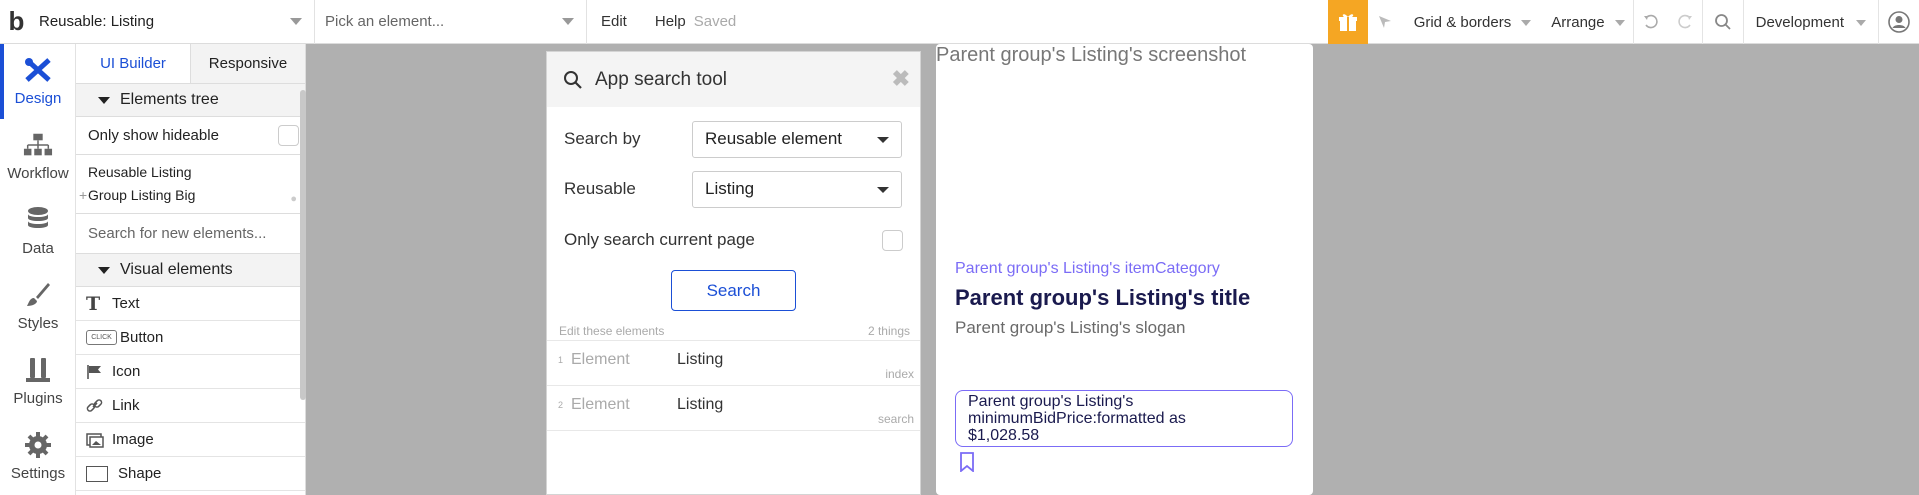 The image size is (1919, 495). What do you see at coordinates (1899, 22) in the screenshot?
I see `account-icon` at bounding box center [1899, 22].